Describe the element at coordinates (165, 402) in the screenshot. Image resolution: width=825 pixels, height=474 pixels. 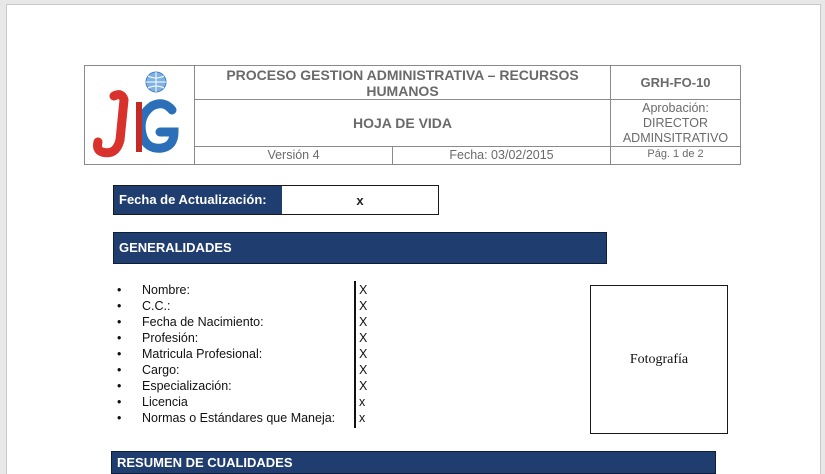
I see `field-label: Licencia` at that location.